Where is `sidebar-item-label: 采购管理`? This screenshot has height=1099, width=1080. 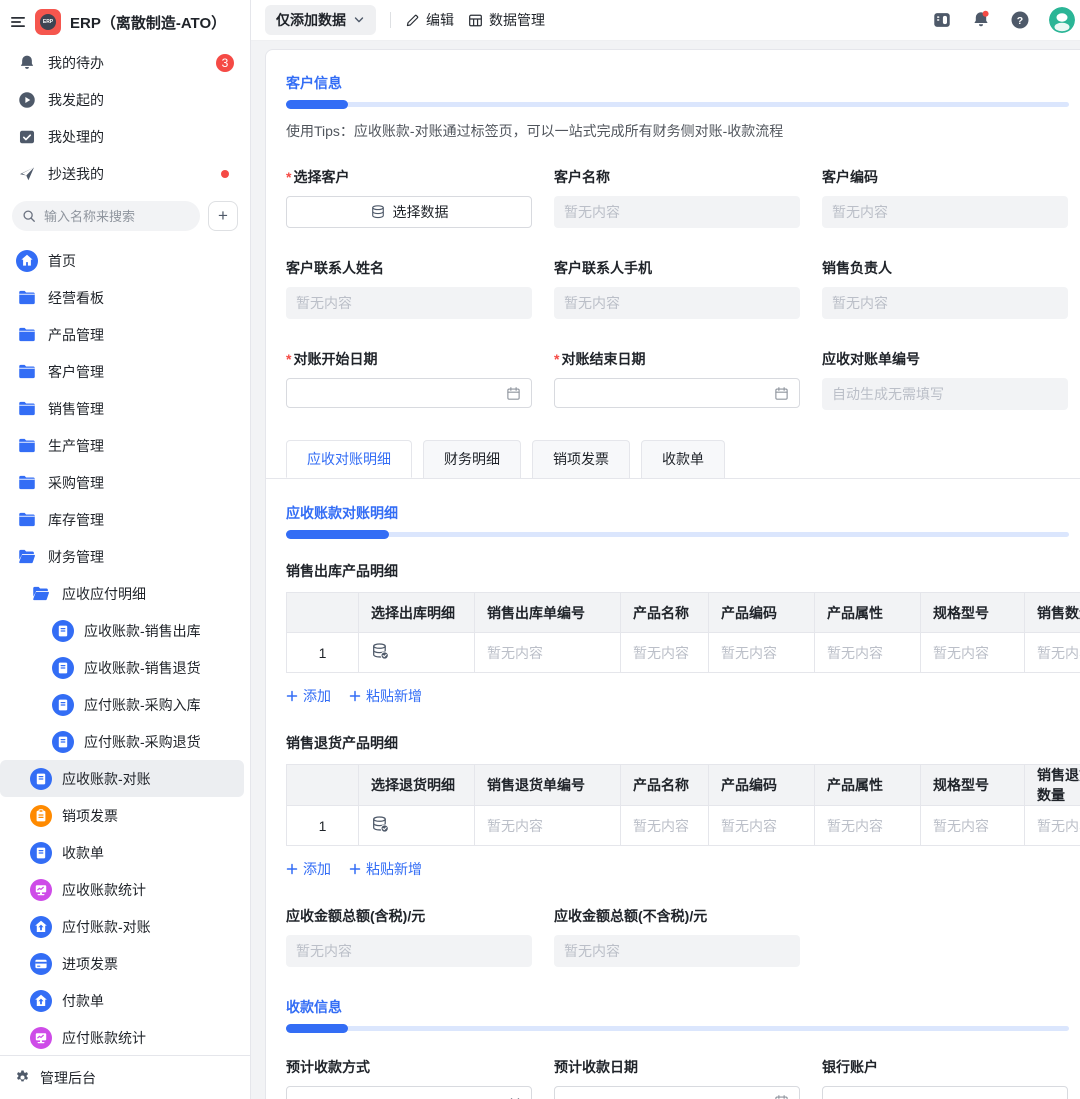 sidebar-item-label: 采购管理 is located at coordinates (76, 482).